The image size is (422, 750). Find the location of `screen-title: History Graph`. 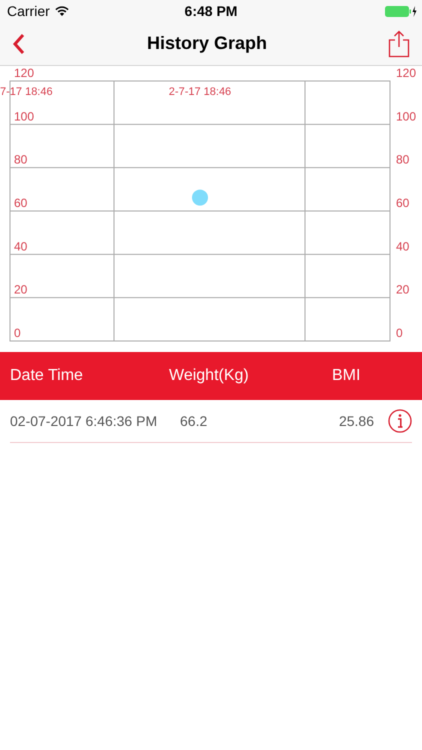

screen-title: History Graph is located at coordinates (207, 43).